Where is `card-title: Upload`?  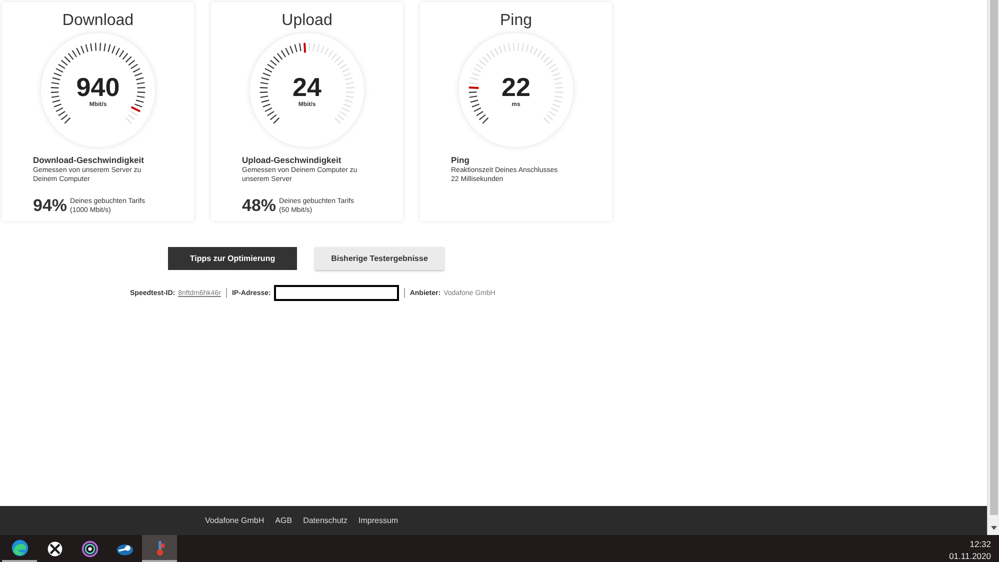
card-title: Upload is located at coordinates (307, 21).